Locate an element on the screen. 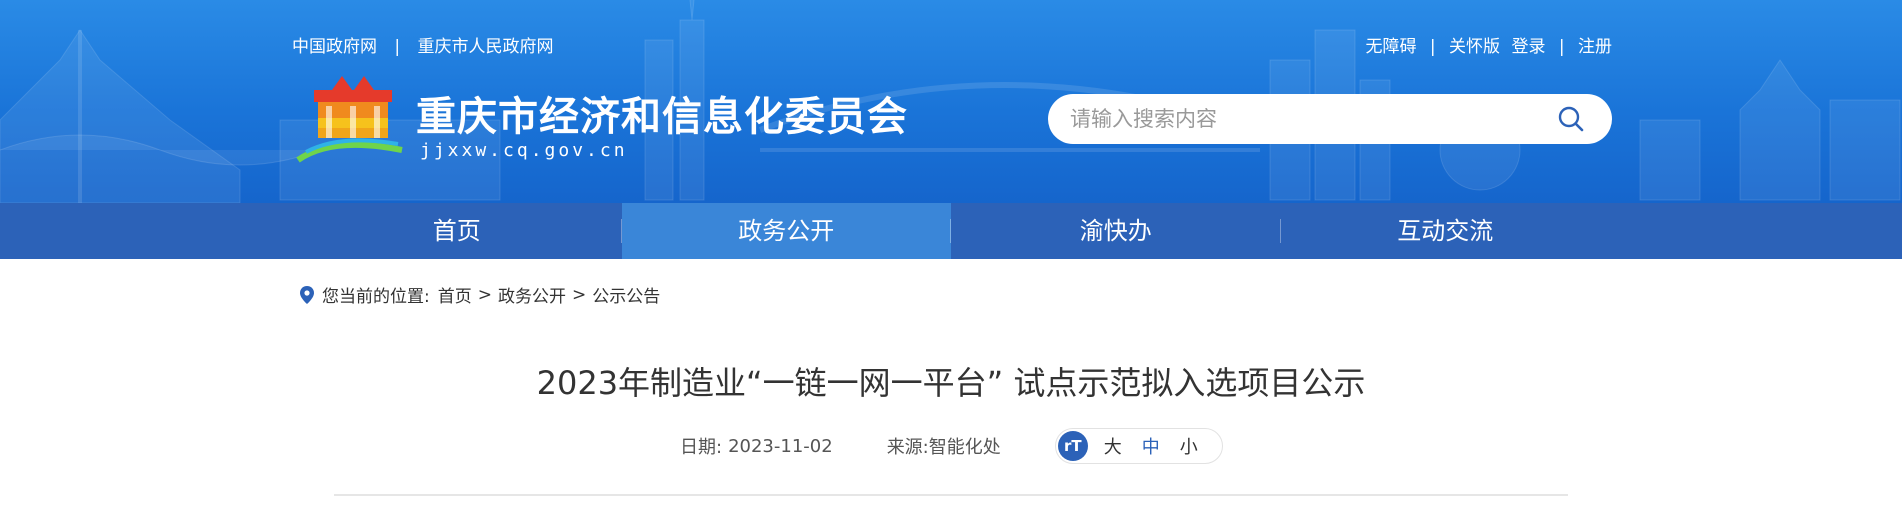  search-icon is located at coordinates (1571, 119).